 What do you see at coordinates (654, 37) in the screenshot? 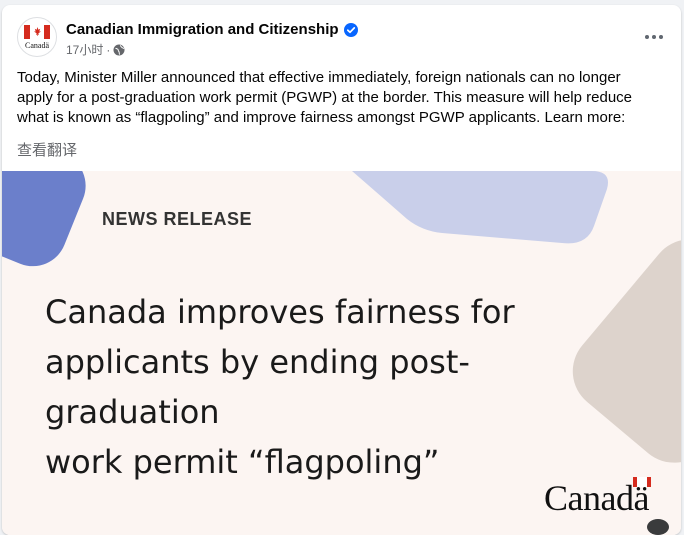
I see `more-options-icon` at bounding box center [654, 37].